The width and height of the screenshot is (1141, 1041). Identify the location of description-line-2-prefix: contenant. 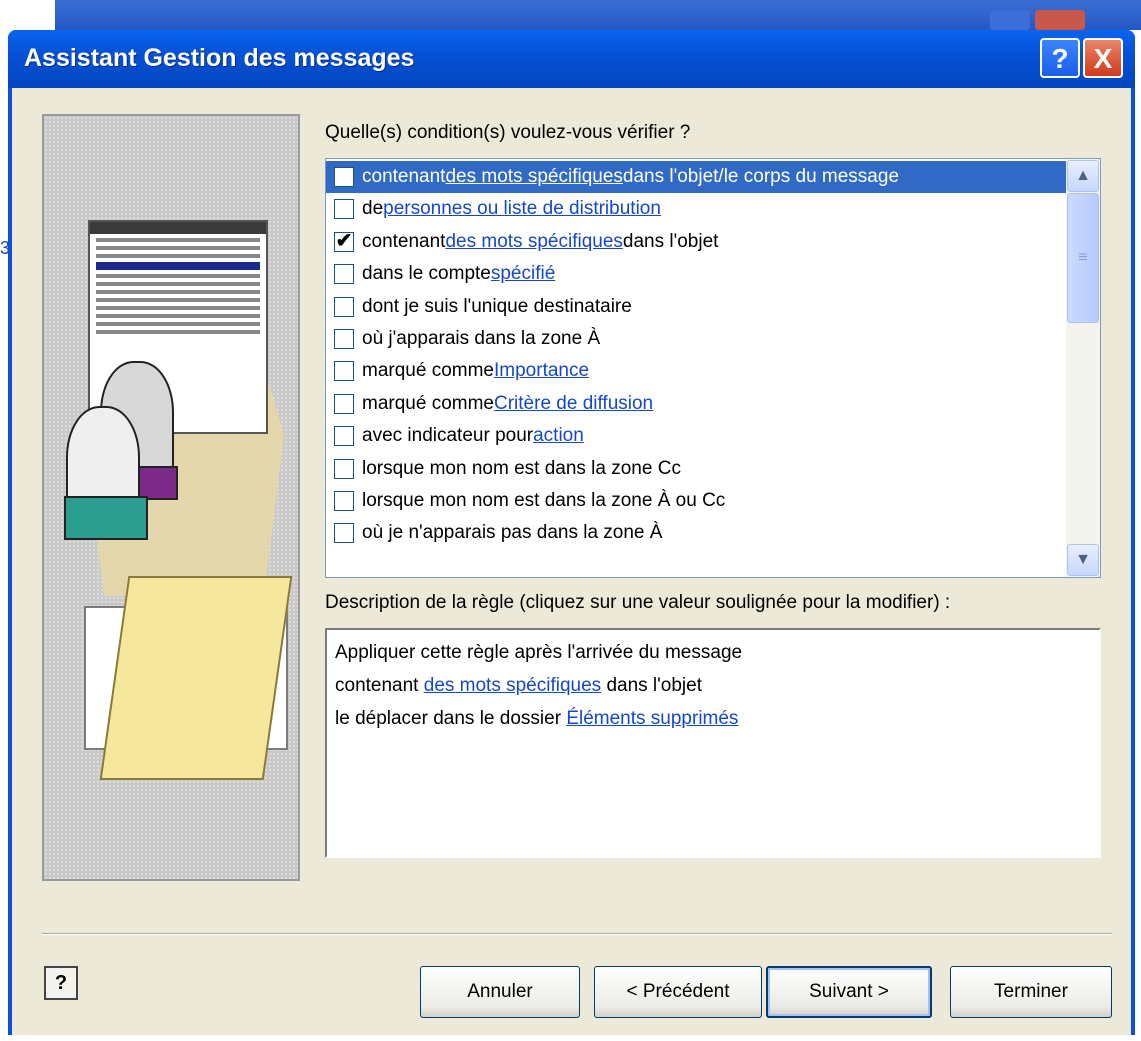
(379, 685).